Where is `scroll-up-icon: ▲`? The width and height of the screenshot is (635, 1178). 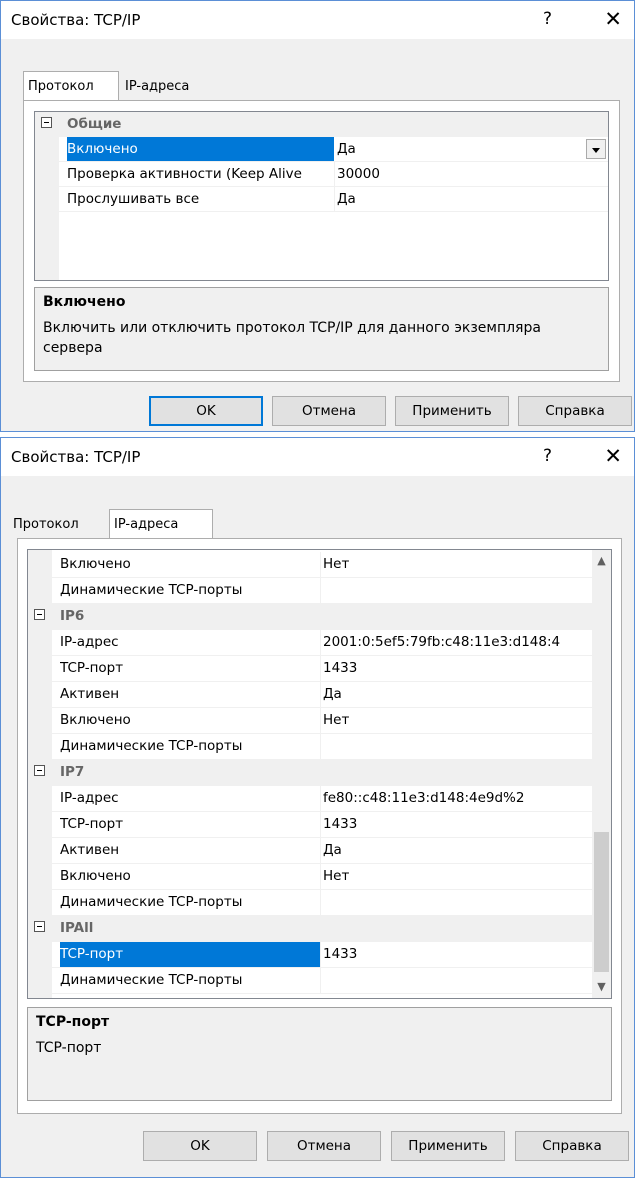
scroll-up-icon: ▲ is located at coordinates (601, 561).